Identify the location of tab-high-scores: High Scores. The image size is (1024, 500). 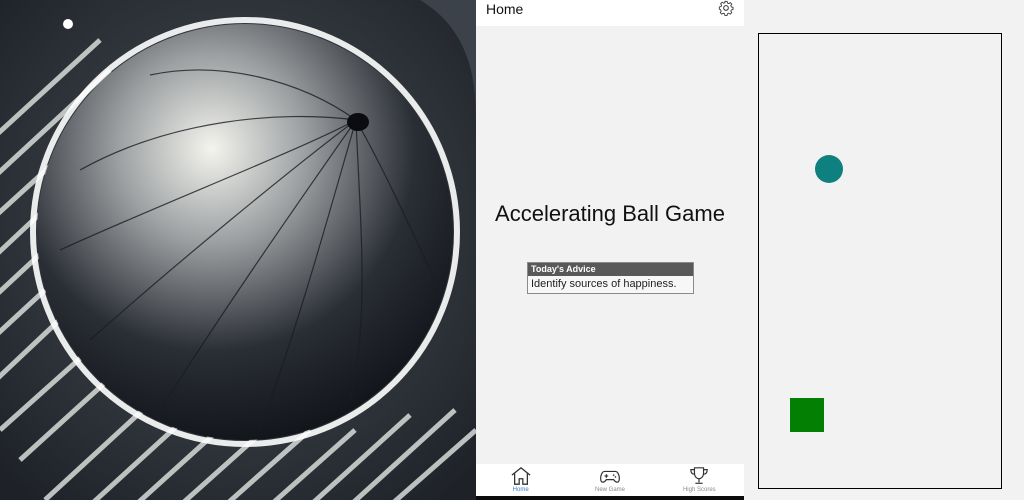
(699, 480).